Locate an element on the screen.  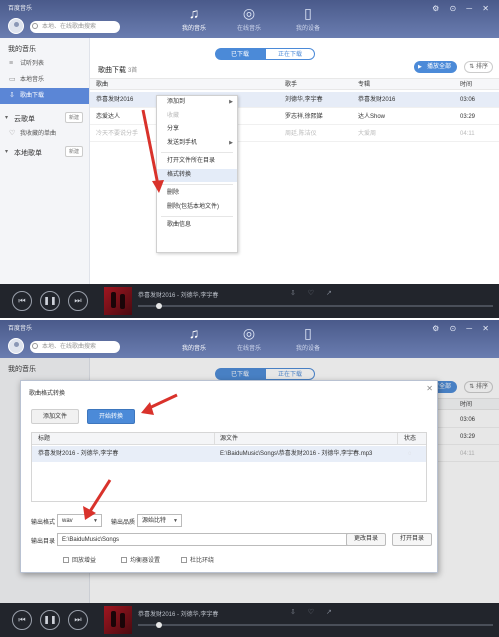
nav-label: 我的设备 is located at coordinates (307, 29).